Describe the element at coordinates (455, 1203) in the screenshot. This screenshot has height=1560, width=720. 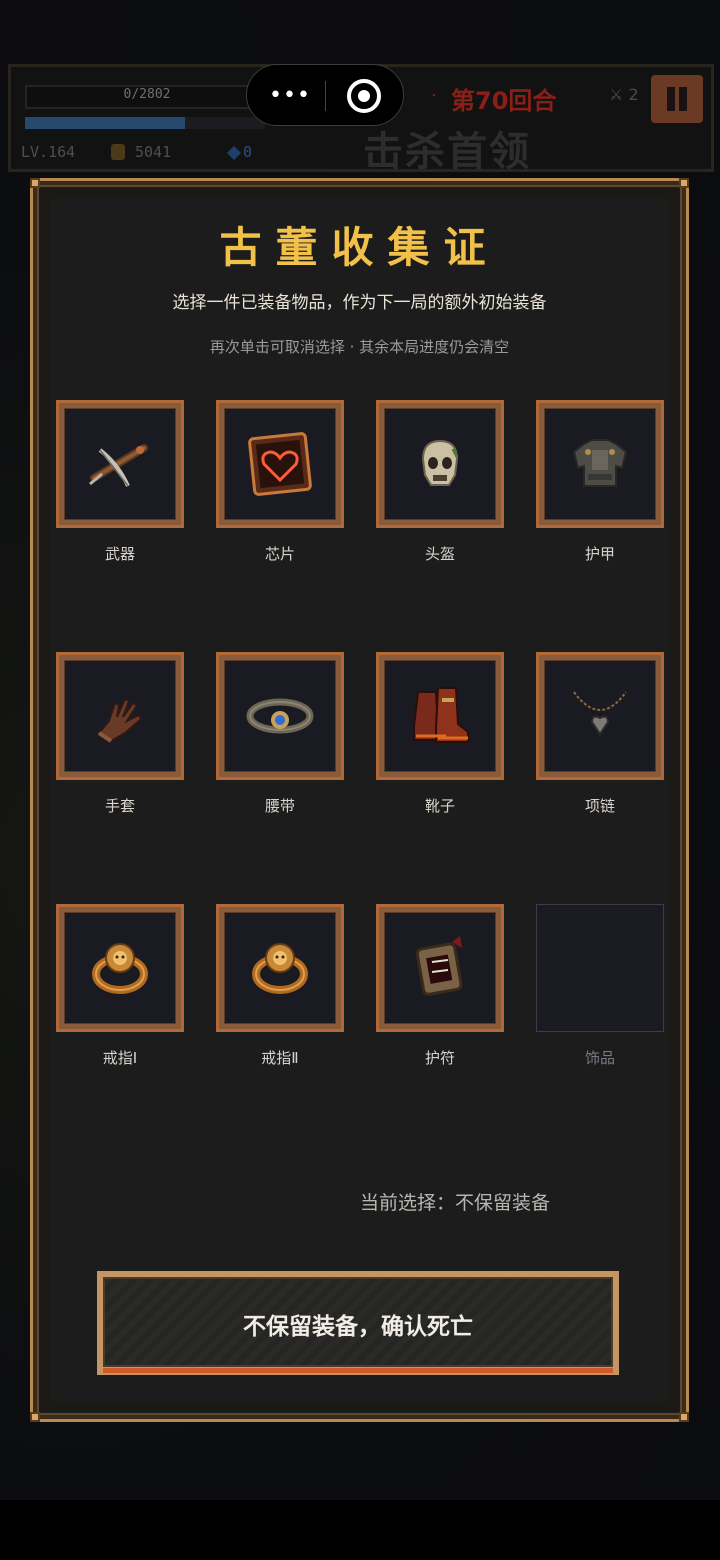
I see `current-selection-text: 当前选择：不保留装备` at that location.